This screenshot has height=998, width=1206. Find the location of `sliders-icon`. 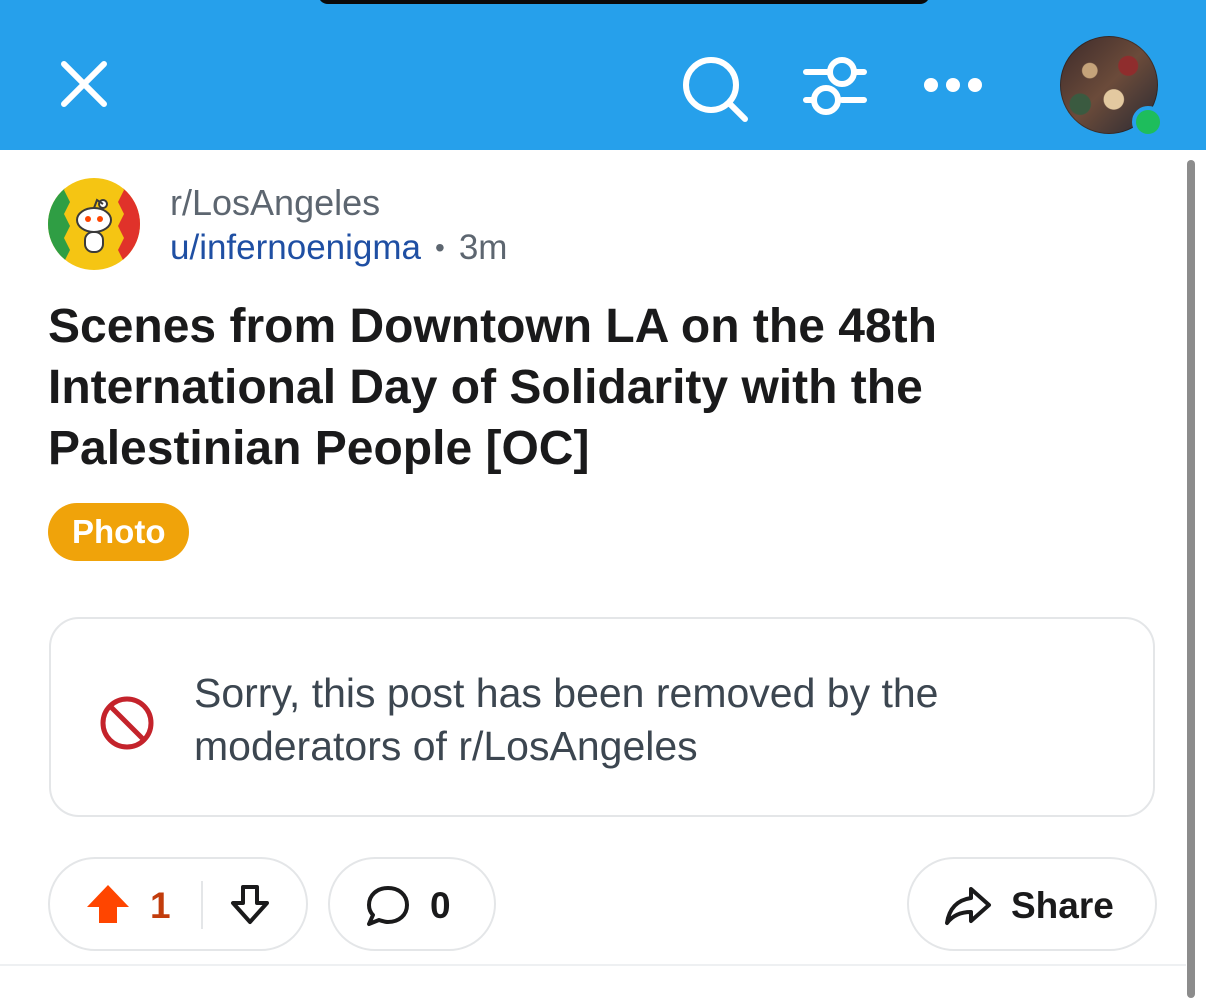

sliders-icon is located at coordinates (835, 86).